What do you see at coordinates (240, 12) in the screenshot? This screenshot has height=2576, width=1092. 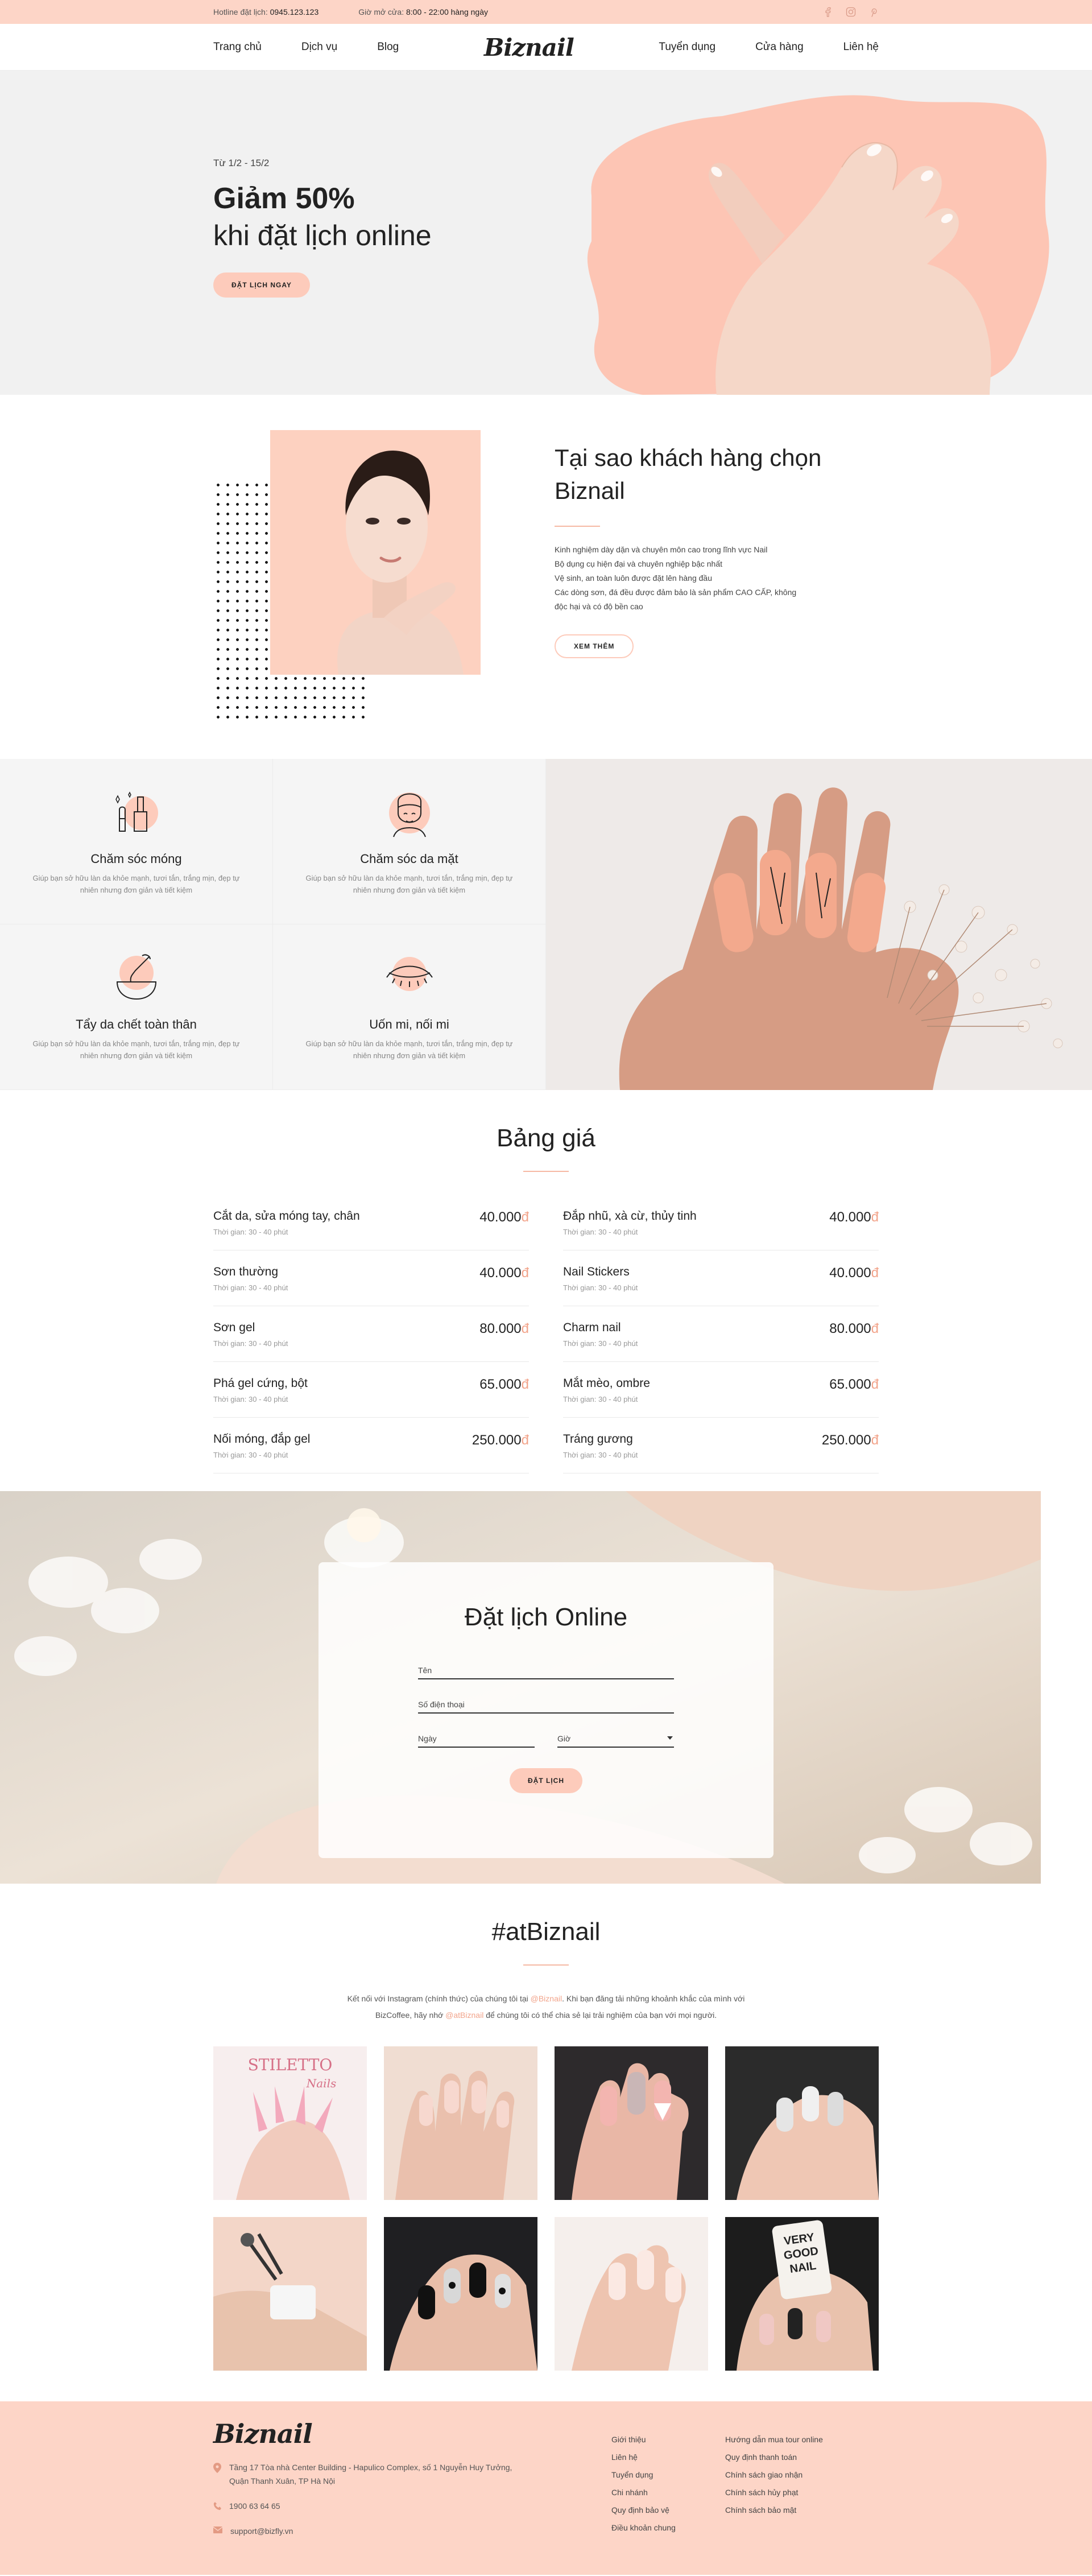 I see `hotline-label: Hotline đặt lịch:` at bounding box center [240, 12].